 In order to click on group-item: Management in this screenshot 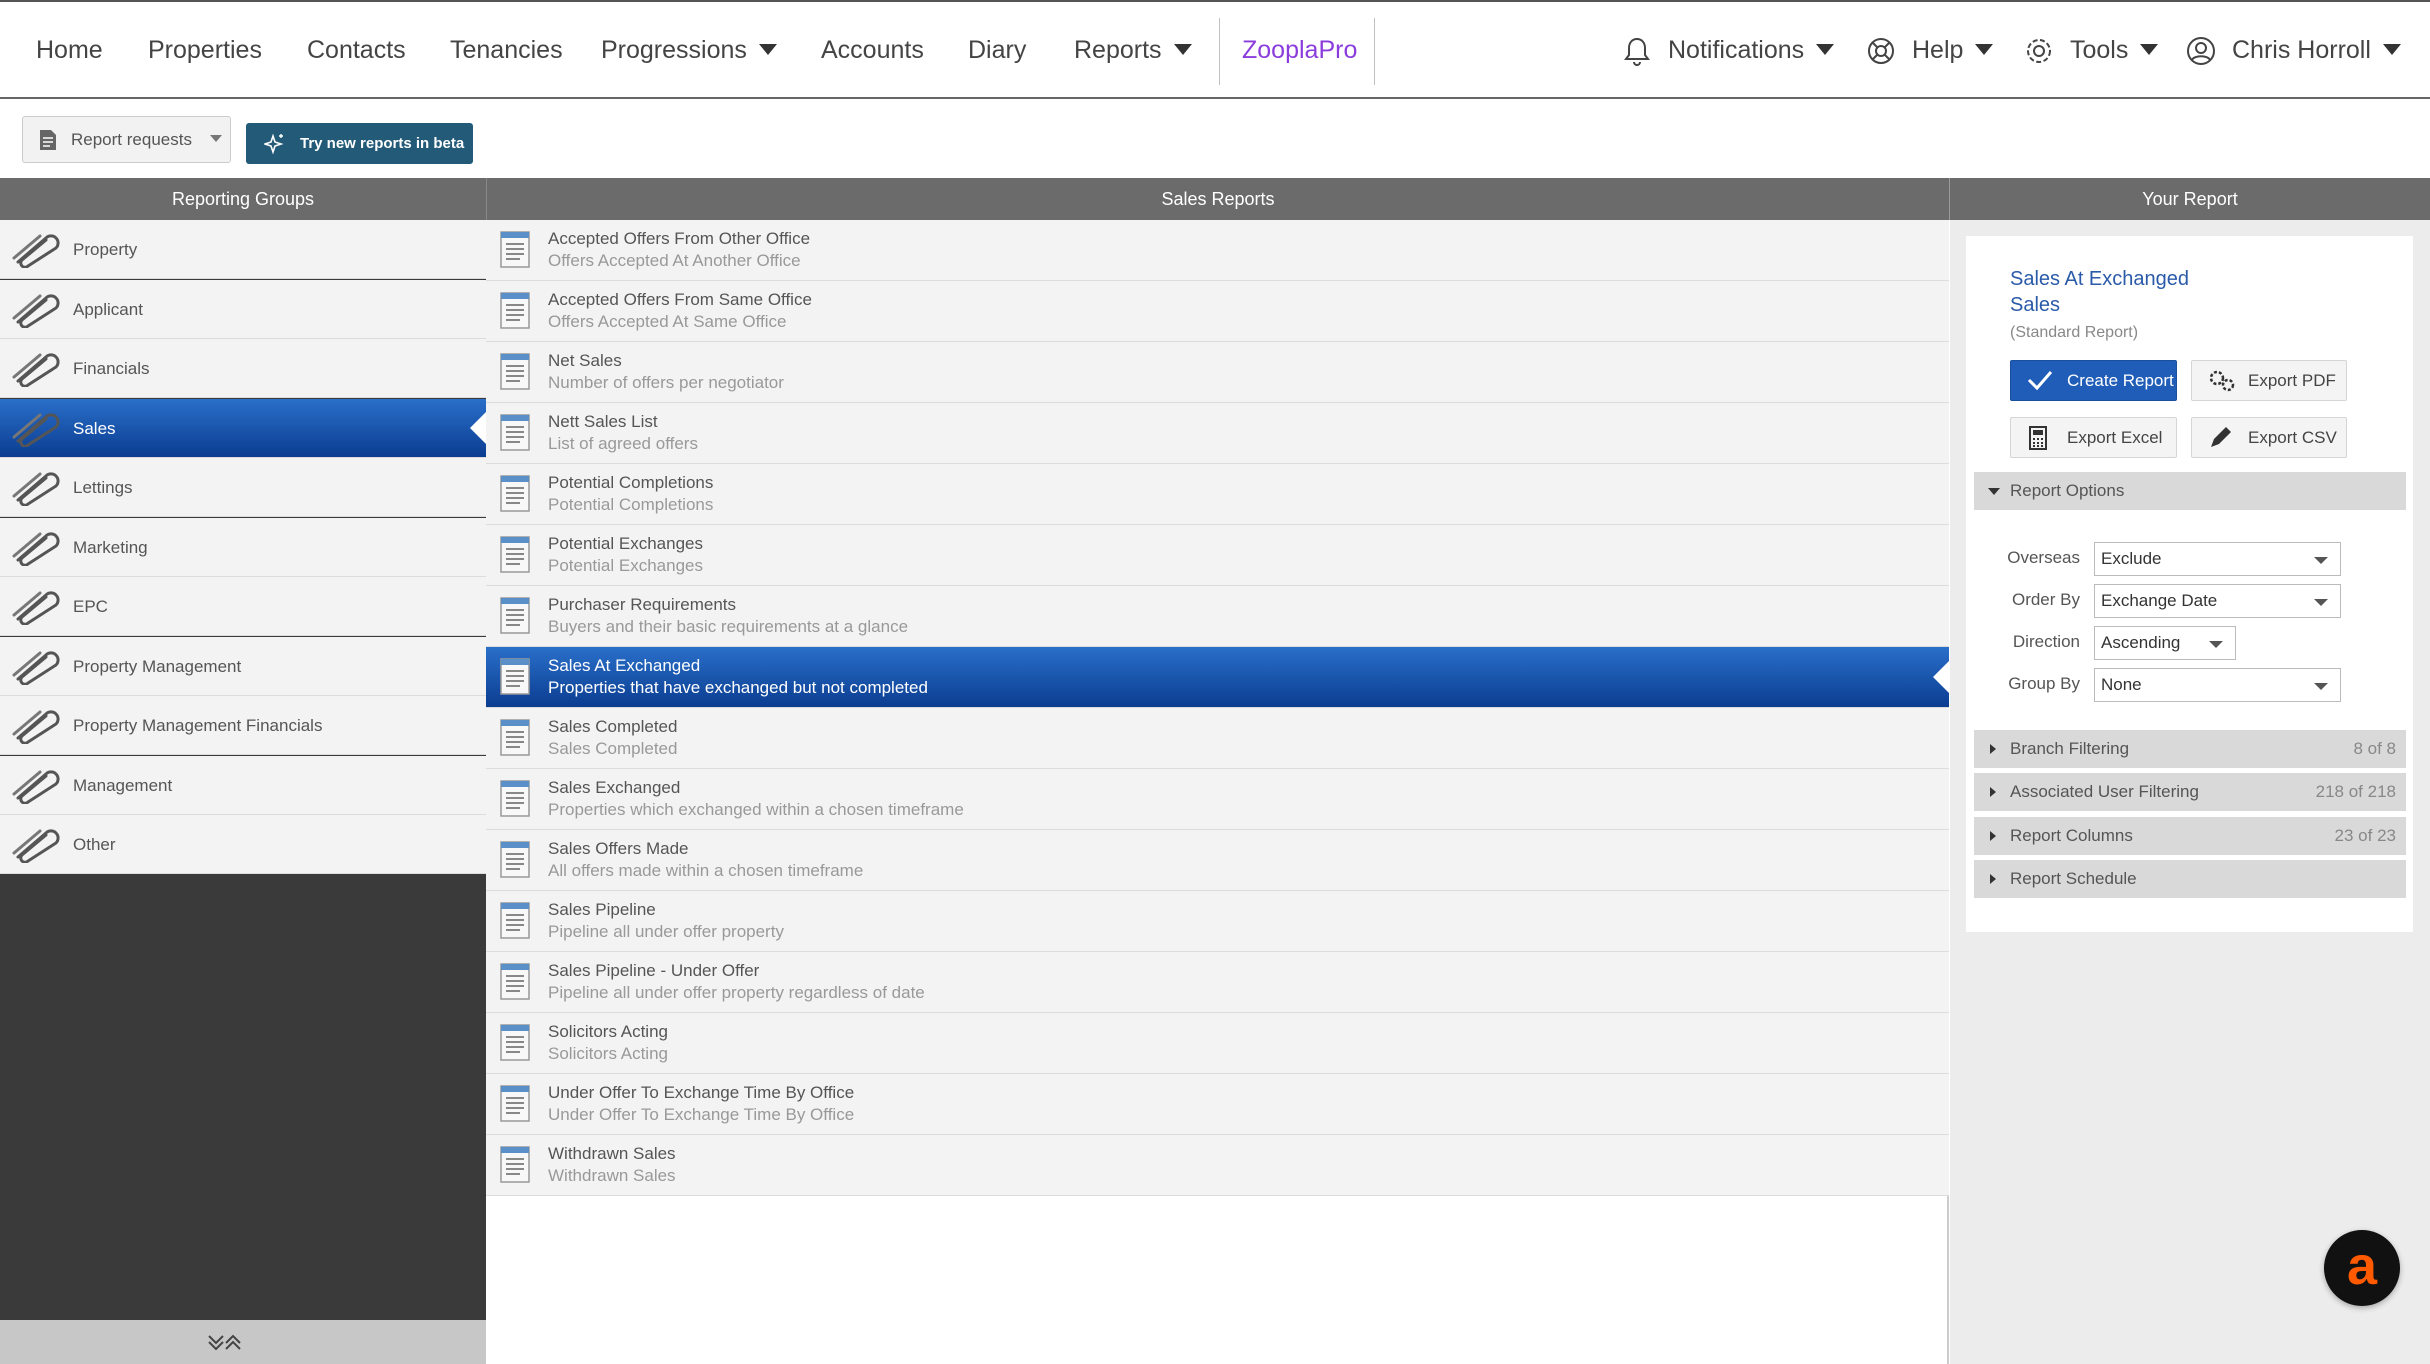, I will do `click(243, 785)`.